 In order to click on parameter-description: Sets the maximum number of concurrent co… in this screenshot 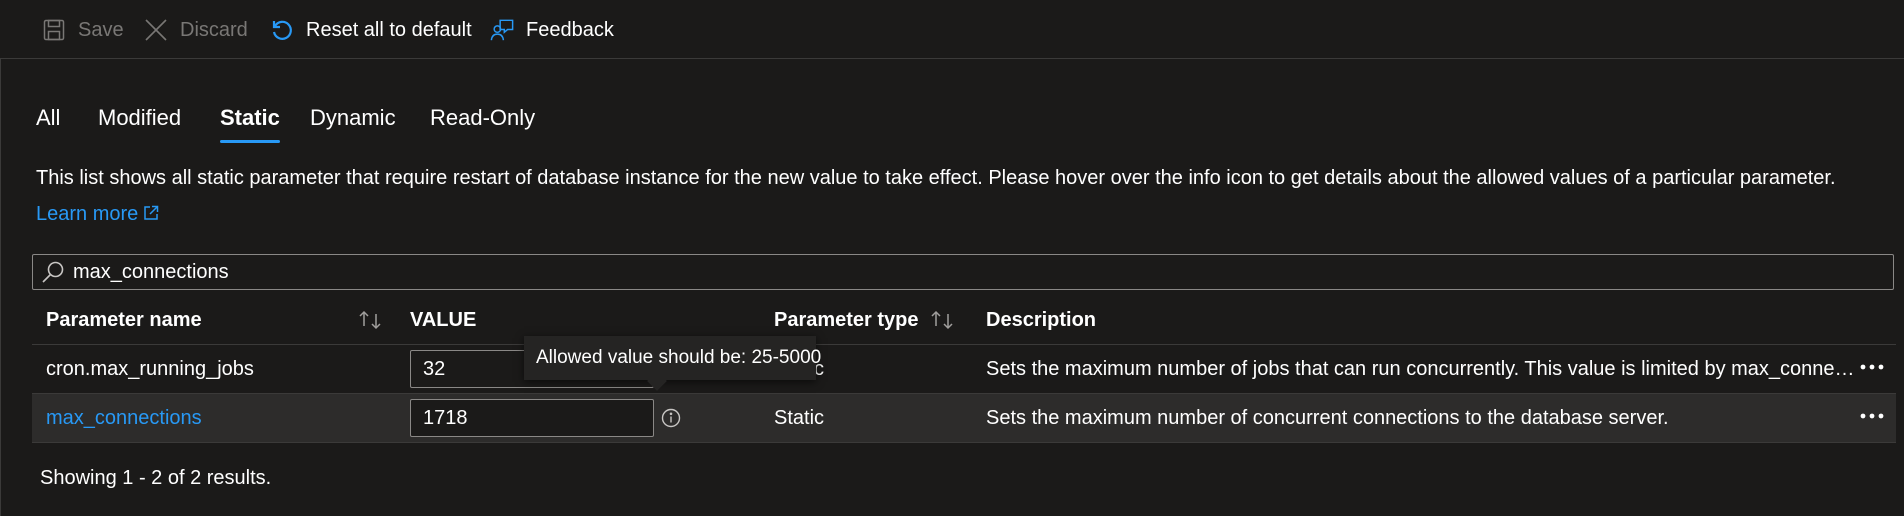, I will do `click(1327, 418)`.